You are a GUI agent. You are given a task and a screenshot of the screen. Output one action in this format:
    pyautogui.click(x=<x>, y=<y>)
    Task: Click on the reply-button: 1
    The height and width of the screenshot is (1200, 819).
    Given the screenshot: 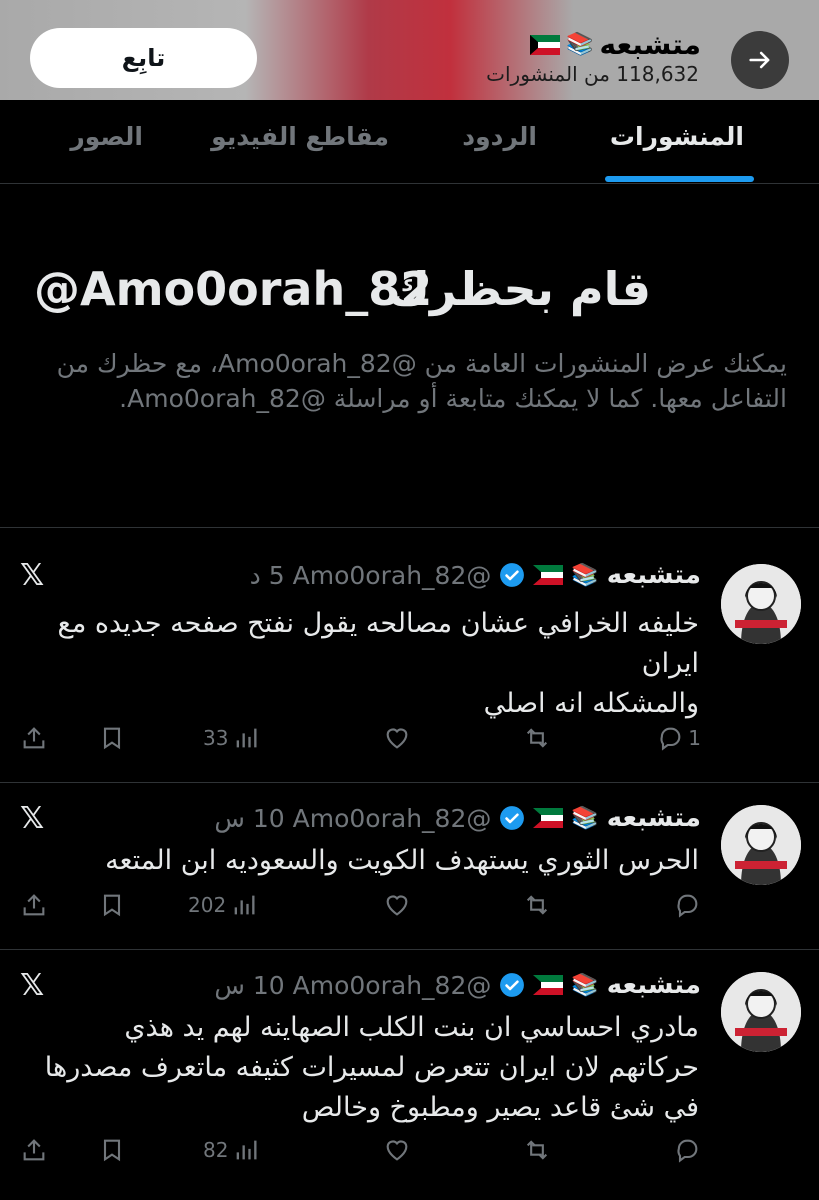 What is the action you would take?
    pyautogui.click(x=678, y=738)
    